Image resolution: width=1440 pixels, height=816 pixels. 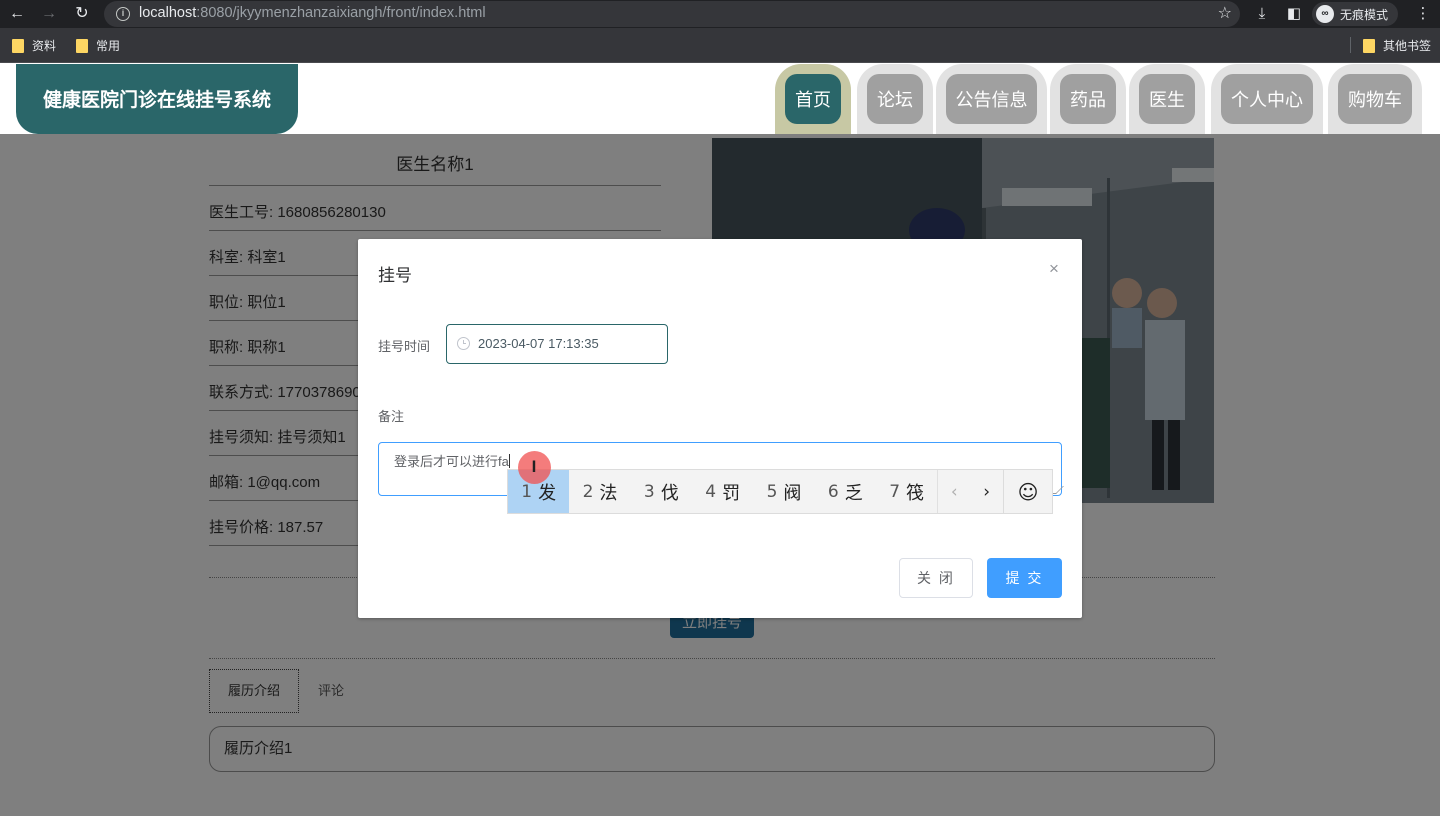 I want to click on chevron-right-icon: ›, so click(x=986, y=491).